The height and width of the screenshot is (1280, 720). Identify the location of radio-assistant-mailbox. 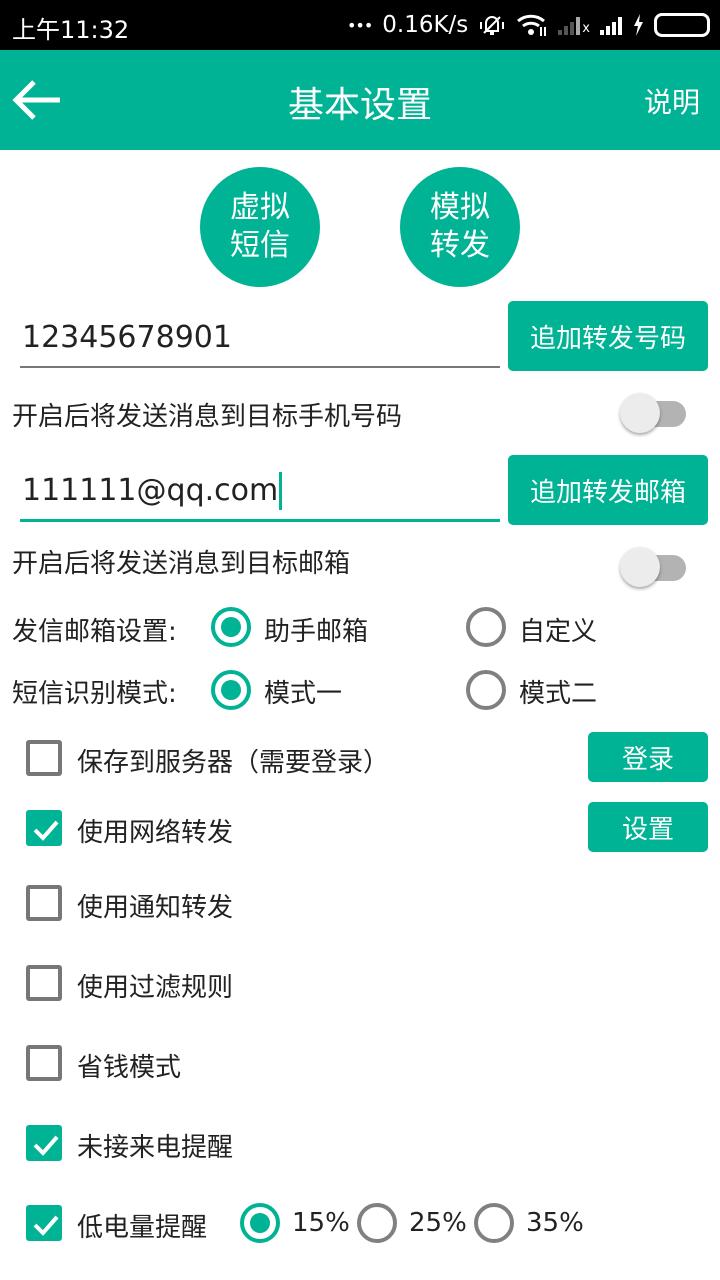
(231, 627).